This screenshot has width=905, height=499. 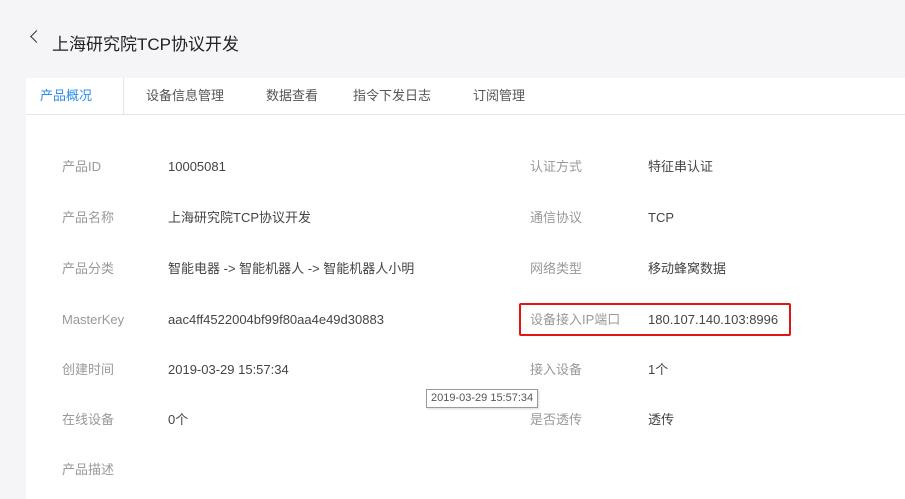 I want to click on product-category-label: 产品分类, so click(x=88, y=268).